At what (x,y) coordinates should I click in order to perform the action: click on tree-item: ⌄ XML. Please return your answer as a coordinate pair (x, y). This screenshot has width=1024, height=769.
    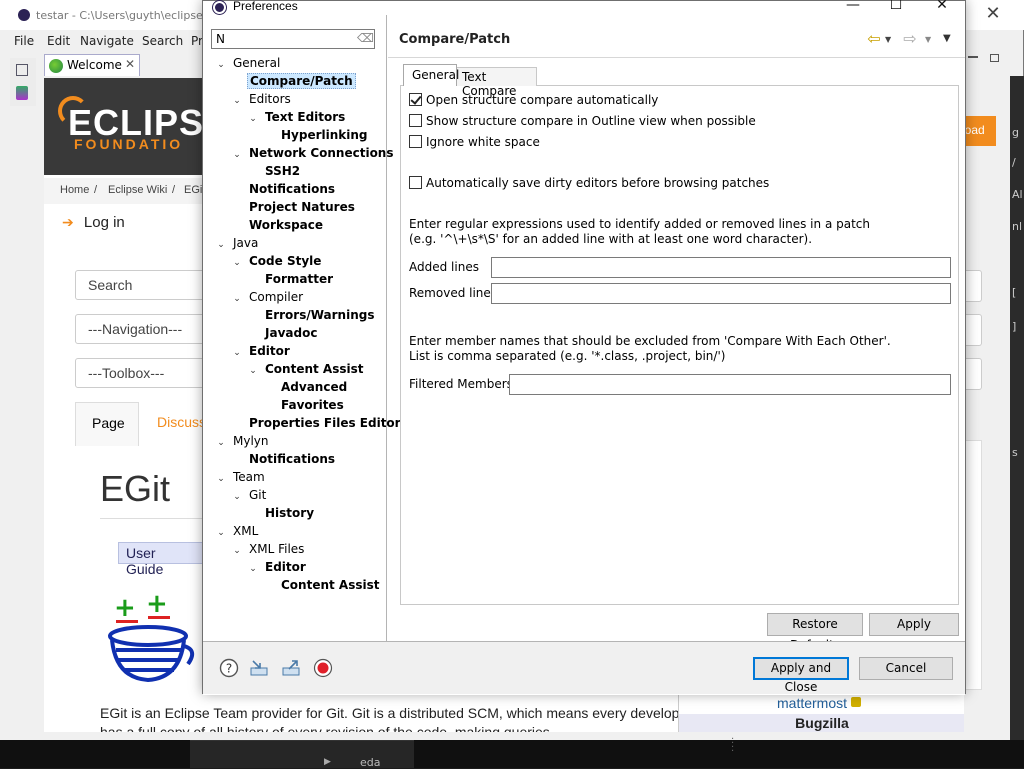
    Looking at the image, I should click on (237, 532).